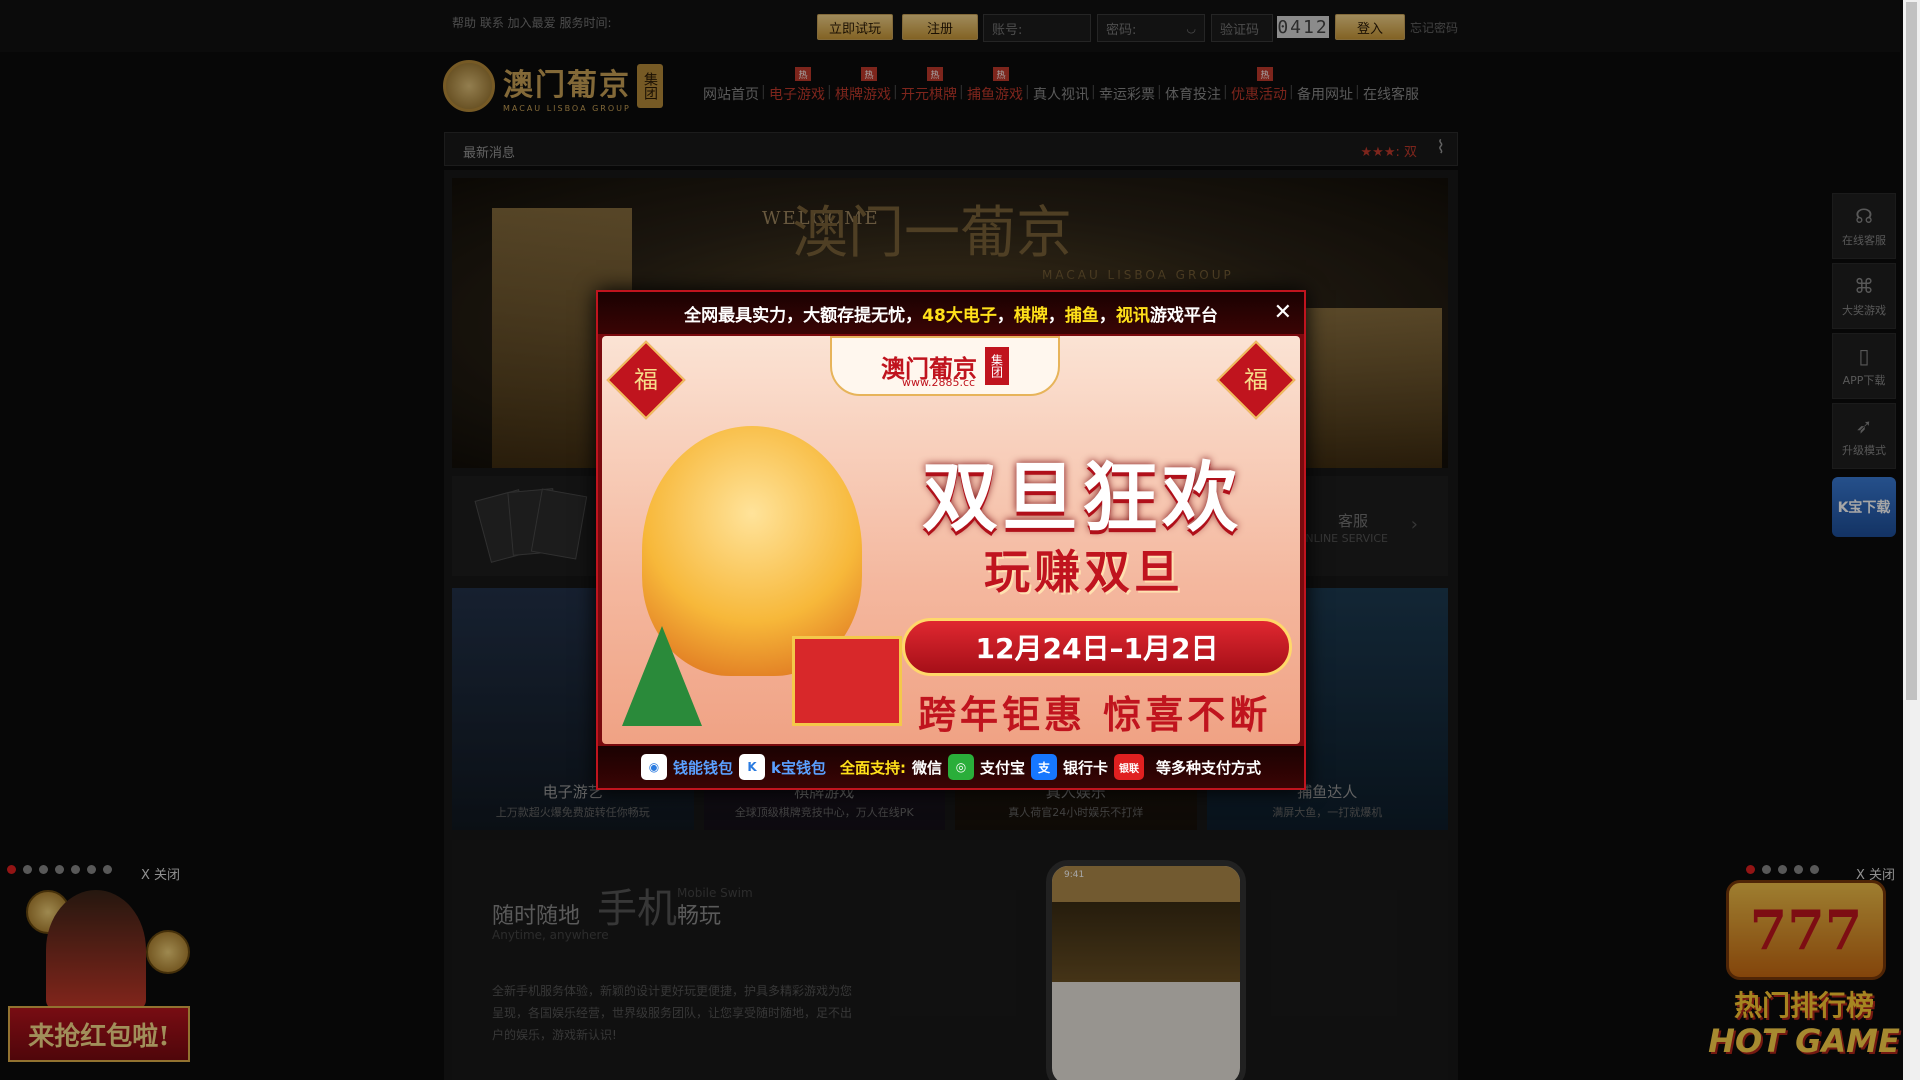  What do you see at coordinates (1095, 714) in the screenshot?
I see `promo-slogan: 跨年钜惠 惊喜不断` at bounding box center [1095, 714].